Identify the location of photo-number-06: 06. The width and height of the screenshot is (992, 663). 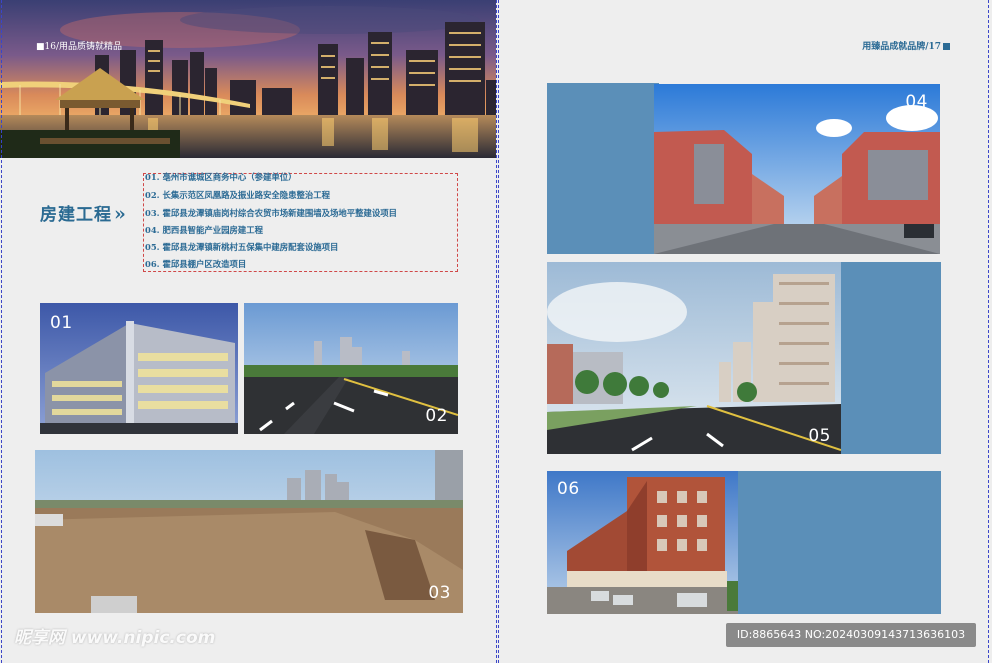
(568, 489).